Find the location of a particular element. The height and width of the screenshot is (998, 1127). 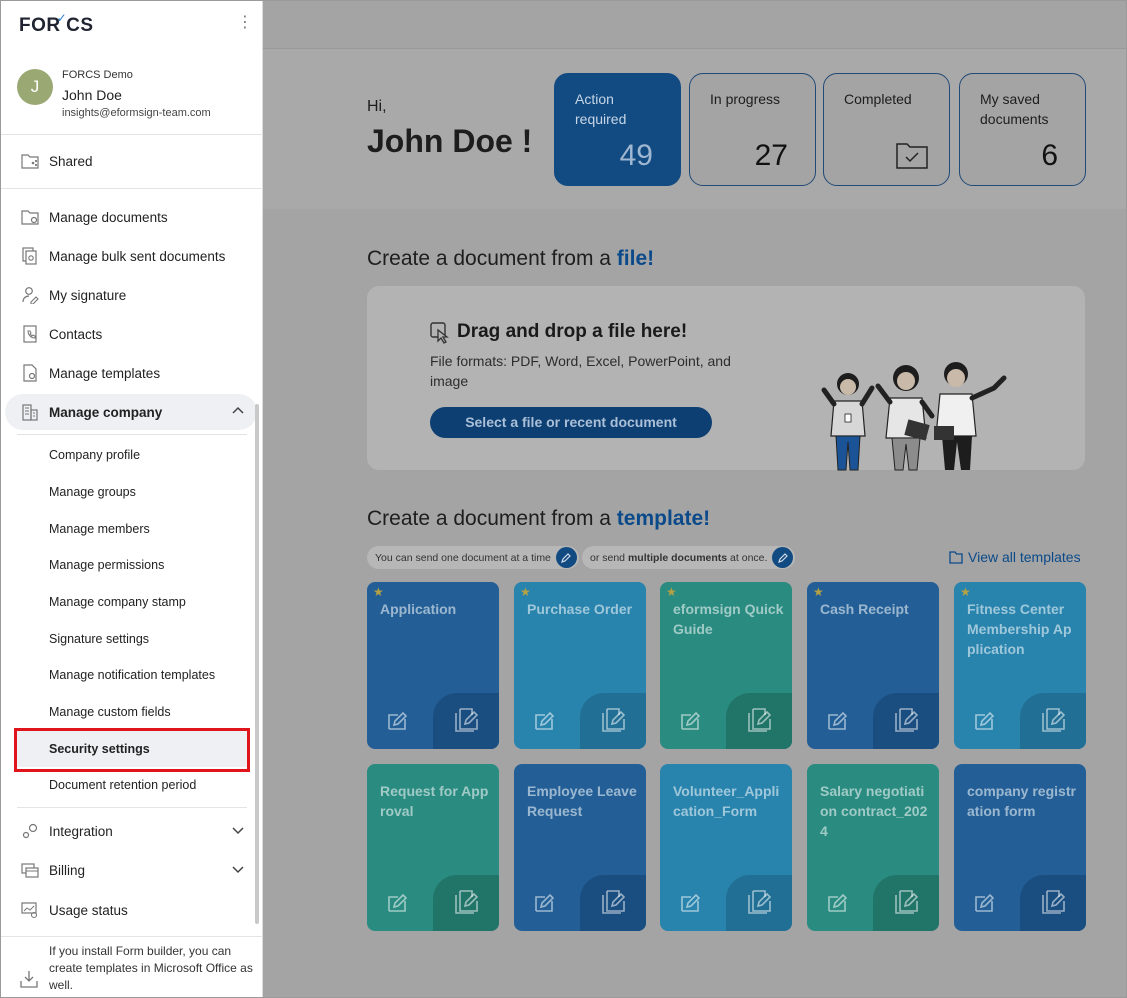

sidebar-item-my-signature: My signature is located at coordinates (131, 295).